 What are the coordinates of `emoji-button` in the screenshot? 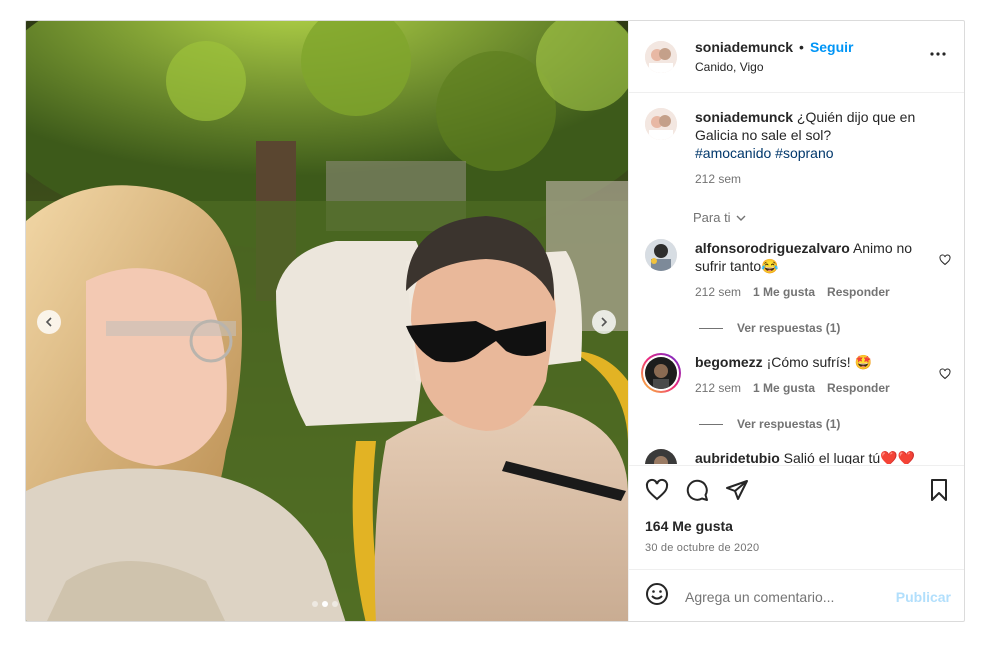 It's located at (657, 596).